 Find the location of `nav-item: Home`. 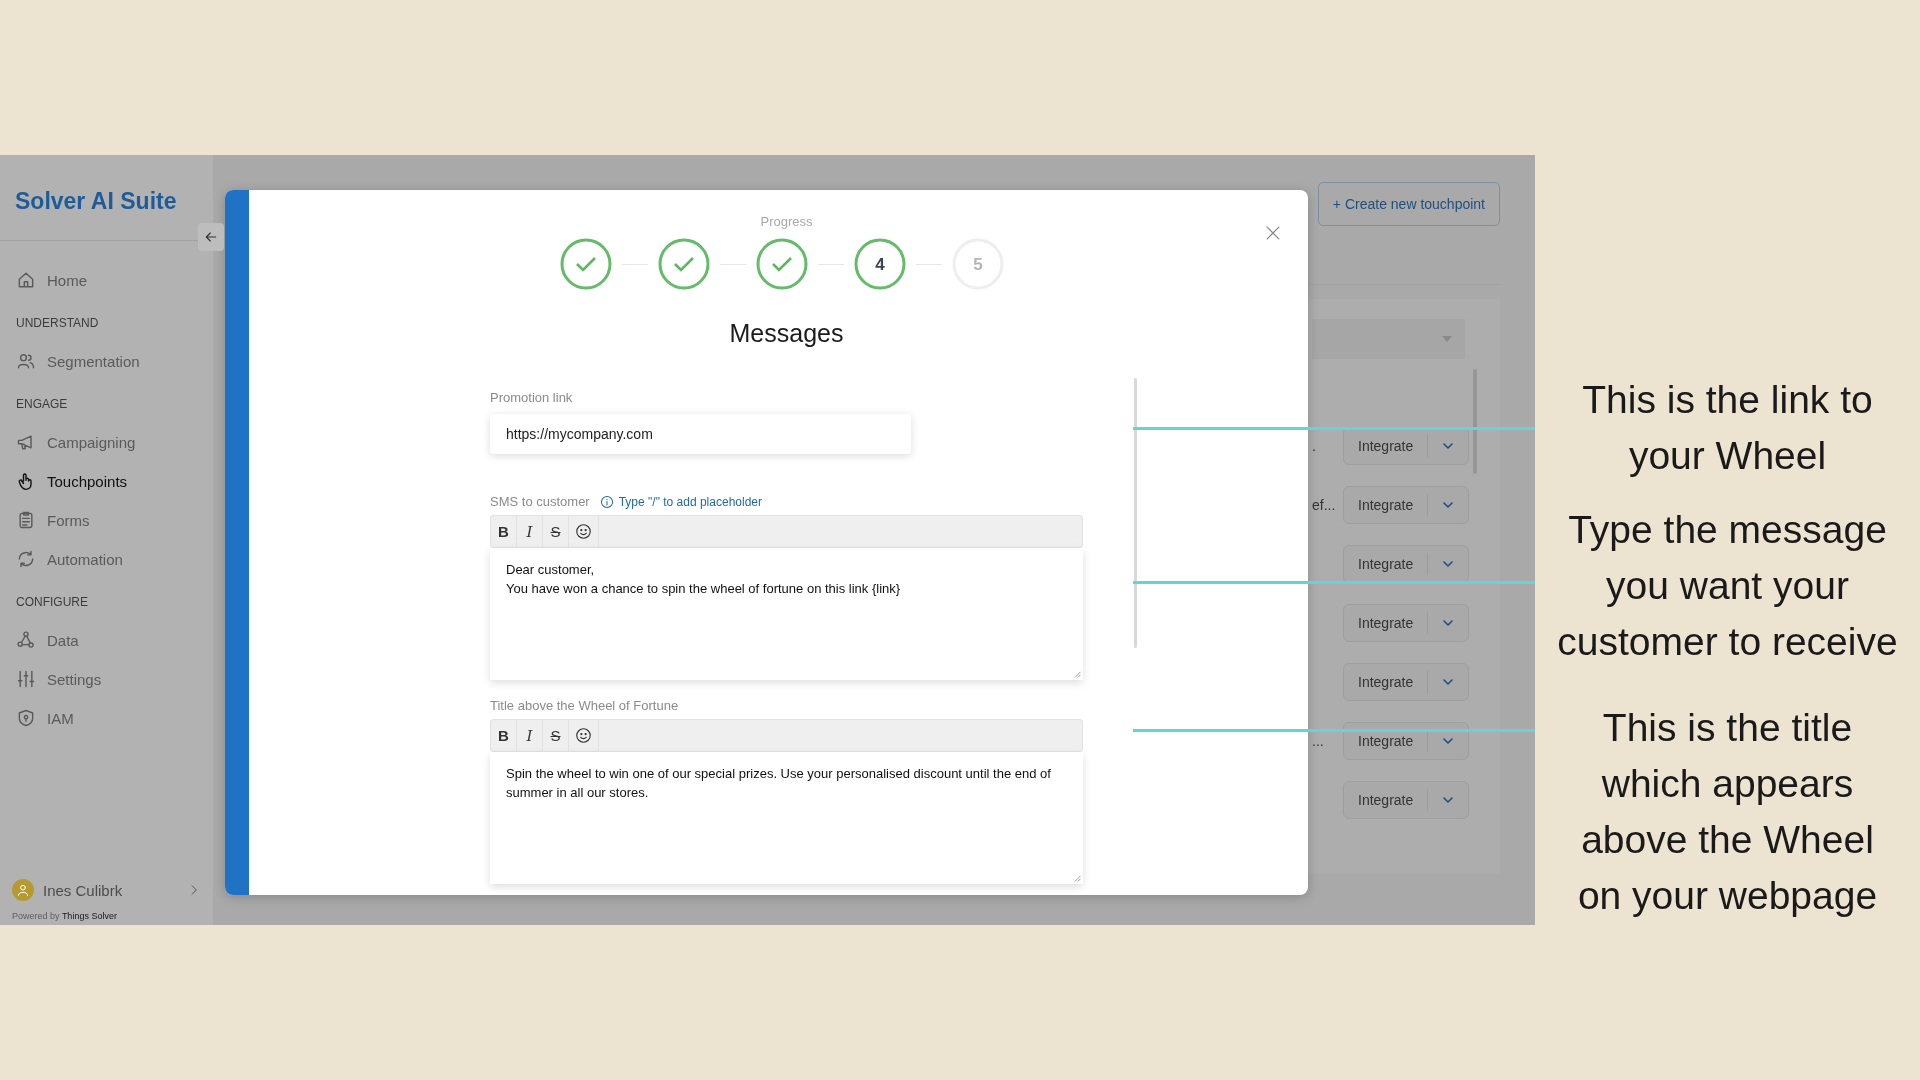

nav-item: Home is located at coordinates (106, 280).